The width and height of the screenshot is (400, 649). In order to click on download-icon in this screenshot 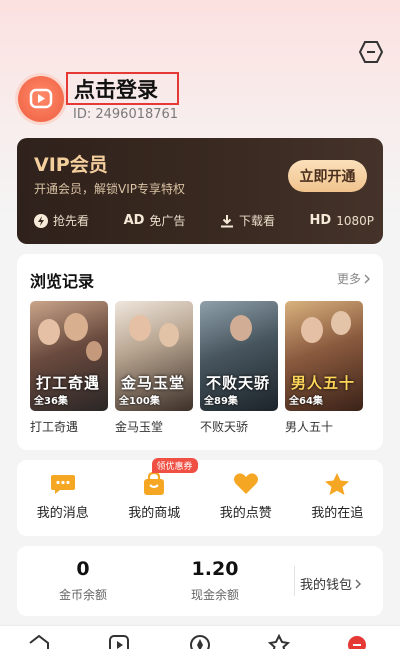, I will do `click(227, 221)`.